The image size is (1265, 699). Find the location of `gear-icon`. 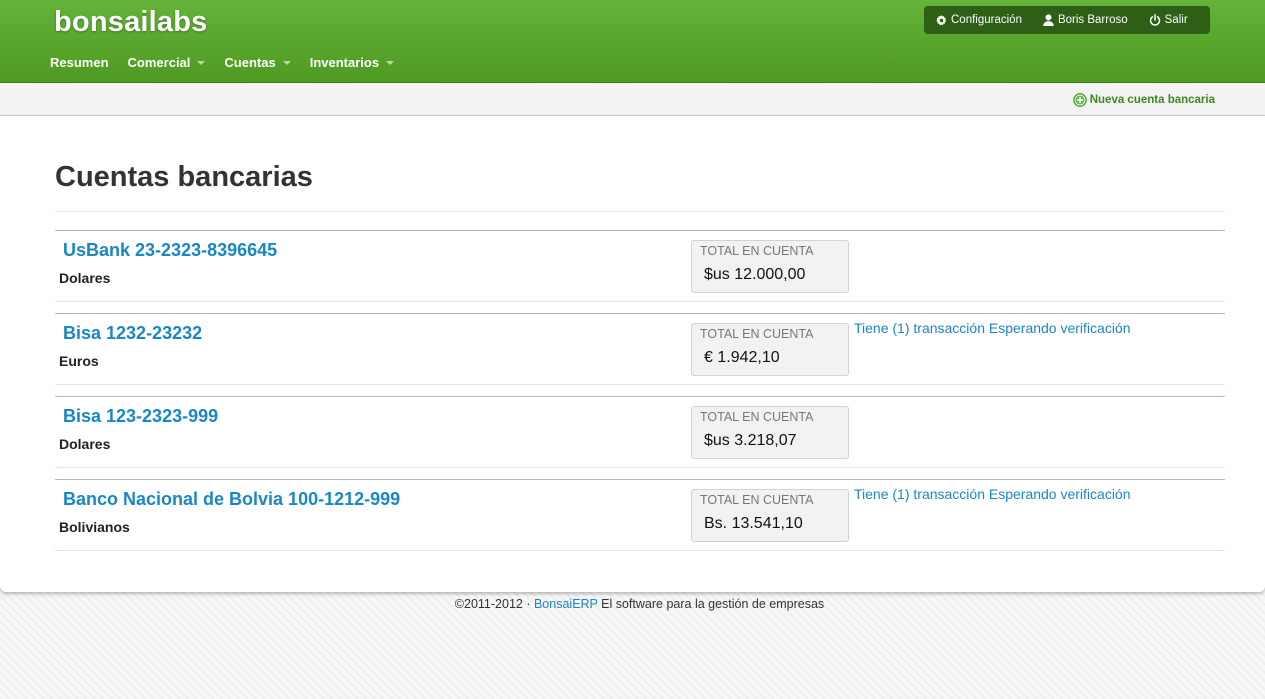

gear-icon is located at coordinates (941, 19).